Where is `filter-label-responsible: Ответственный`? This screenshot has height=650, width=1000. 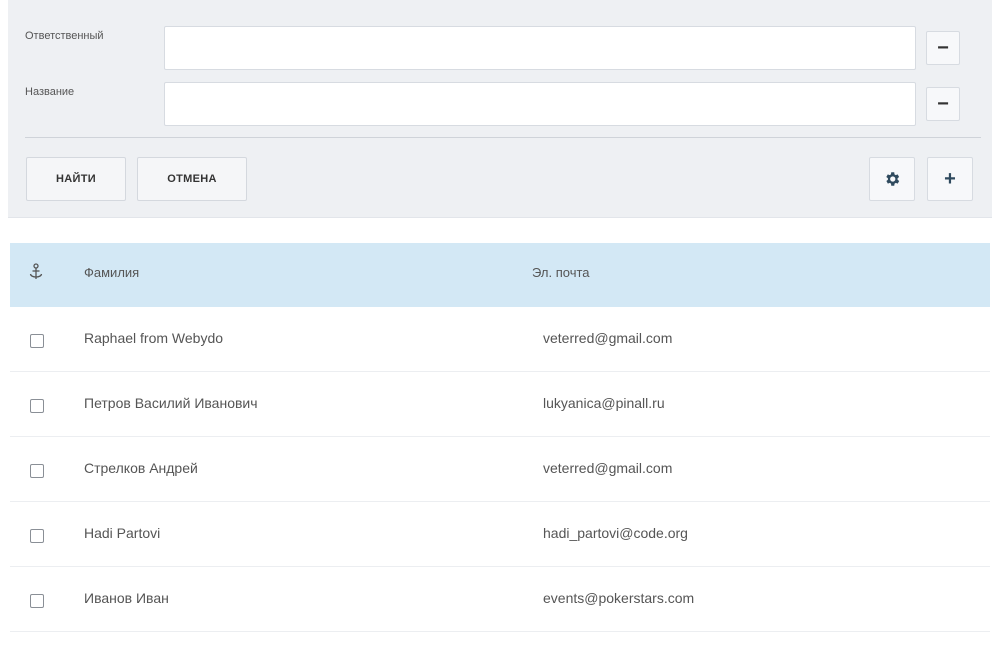 filter-label-responsible: Ответственный is located at coordinates (64, 36).